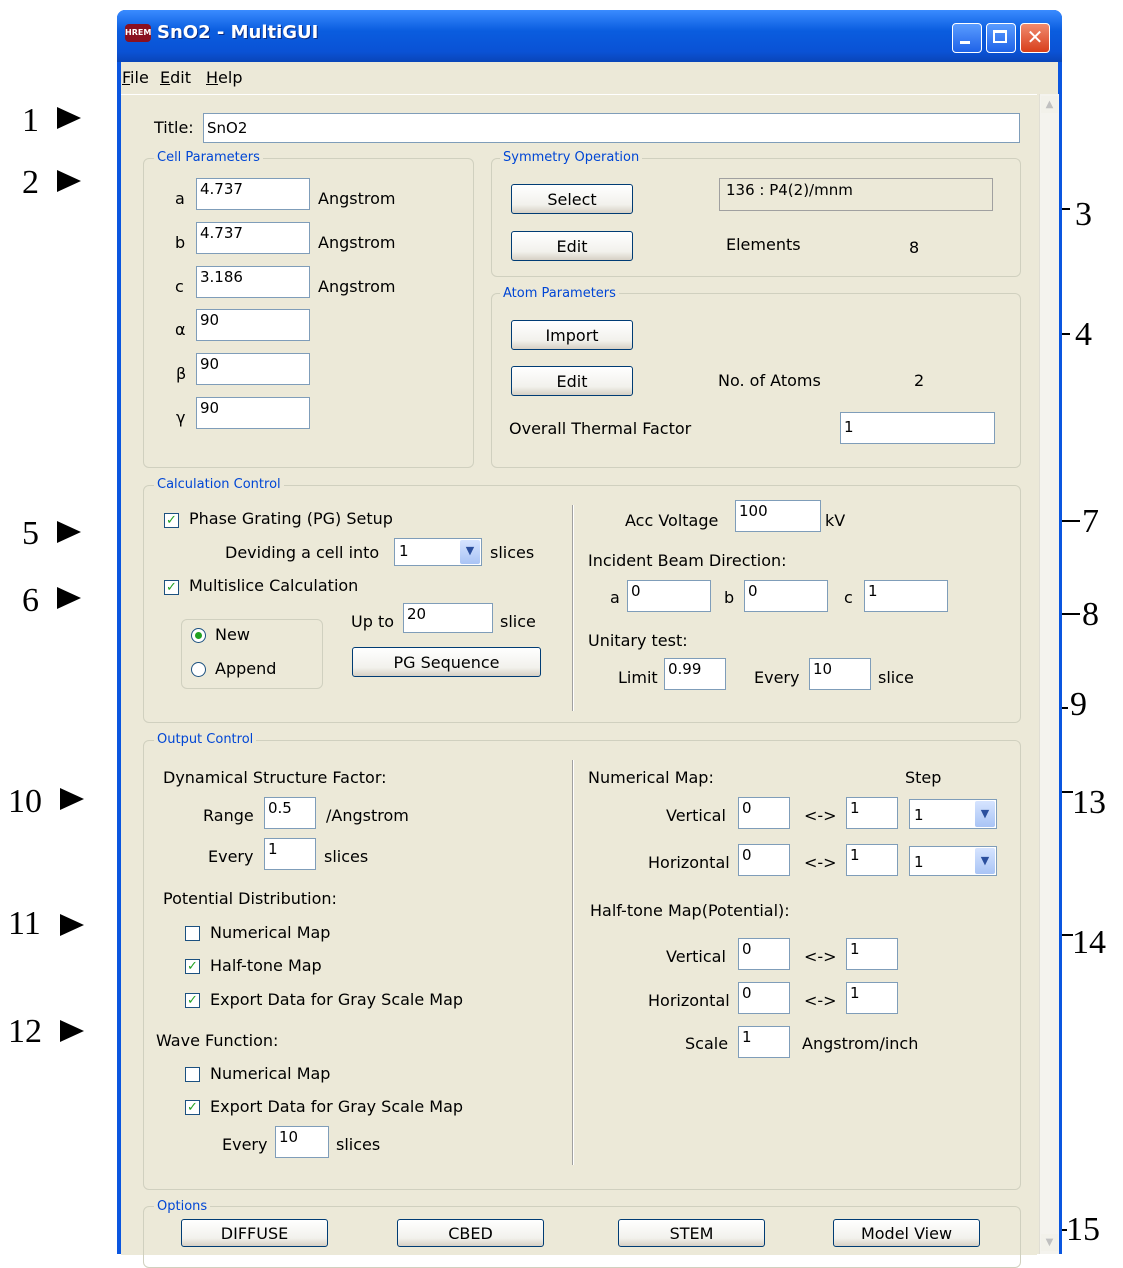 This screenshot has width=1123, height=1268. What do you see at coordinates (224, 77) in the screenshot?
I see `menu-help: Help` at bounding box center [224, 77].